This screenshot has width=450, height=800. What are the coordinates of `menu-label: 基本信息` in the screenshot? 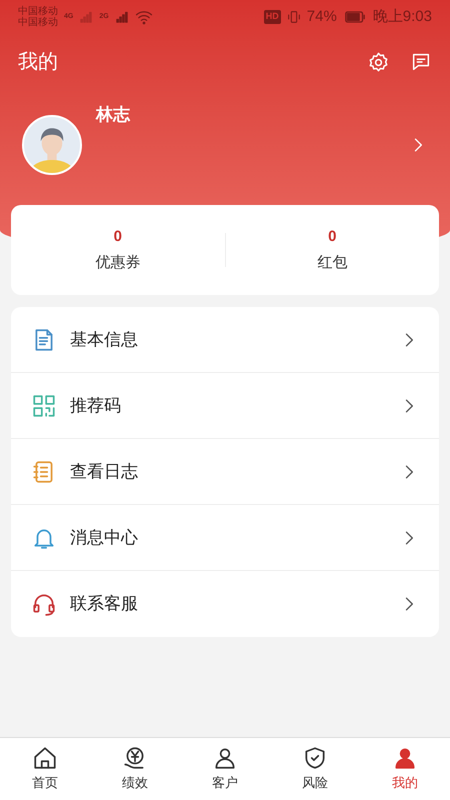 It's located at (104, 339).